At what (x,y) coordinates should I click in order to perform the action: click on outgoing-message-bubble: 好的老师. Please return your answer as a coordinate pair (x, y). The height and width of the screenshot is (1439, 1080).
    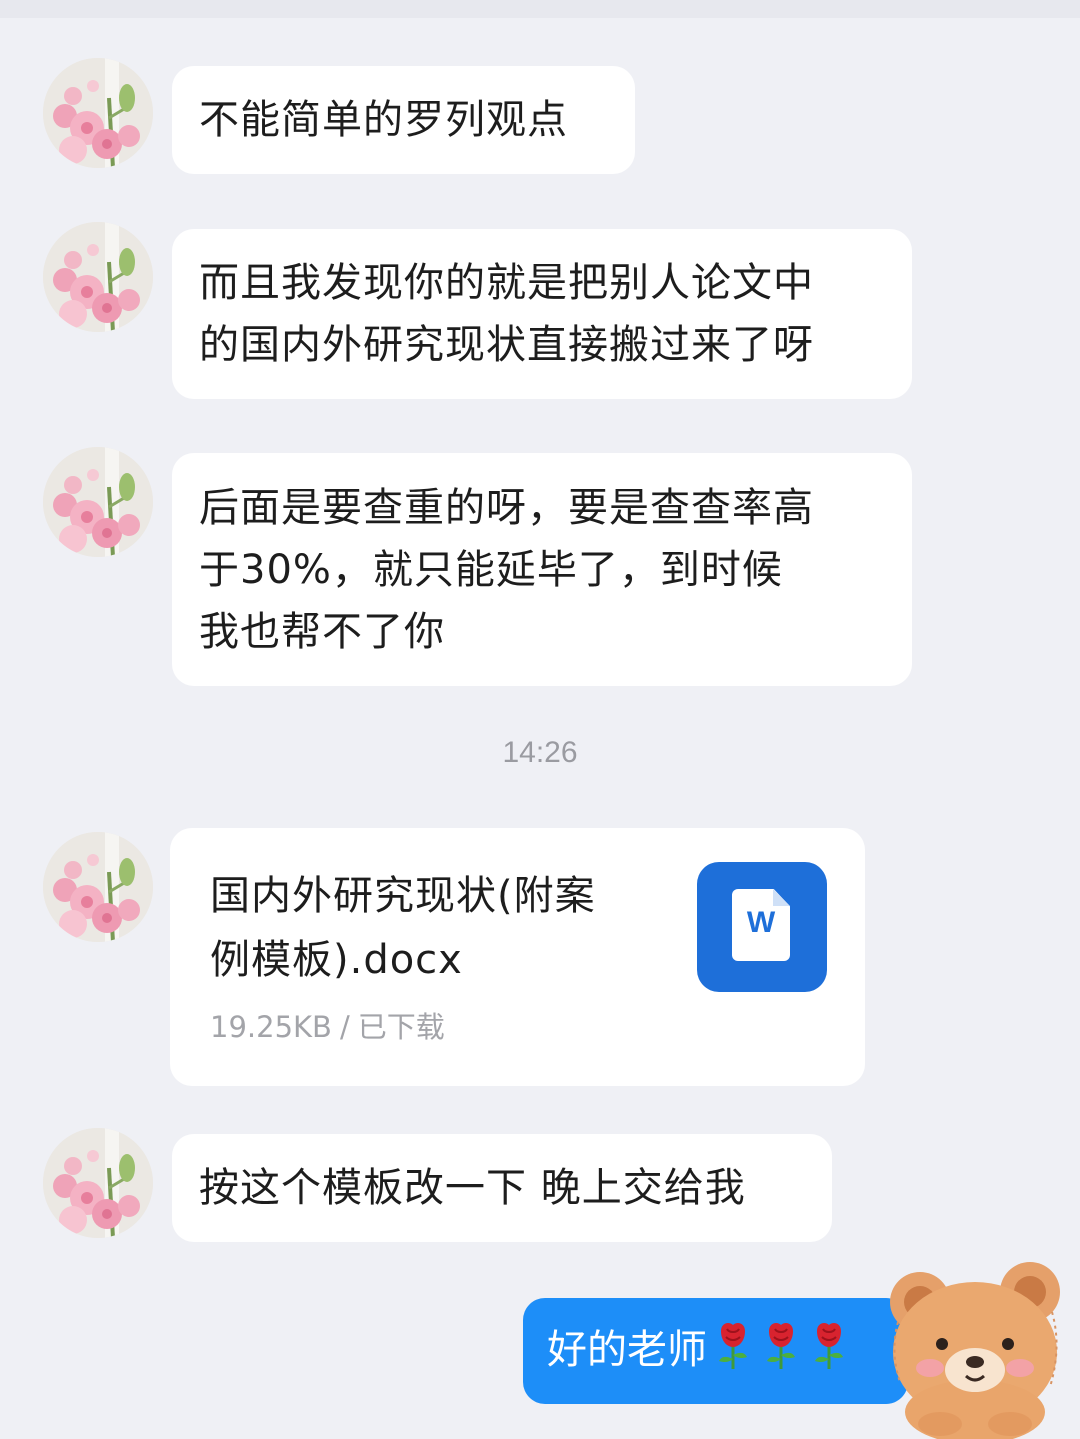
    Looking at the image, I should click on (715, 1351).